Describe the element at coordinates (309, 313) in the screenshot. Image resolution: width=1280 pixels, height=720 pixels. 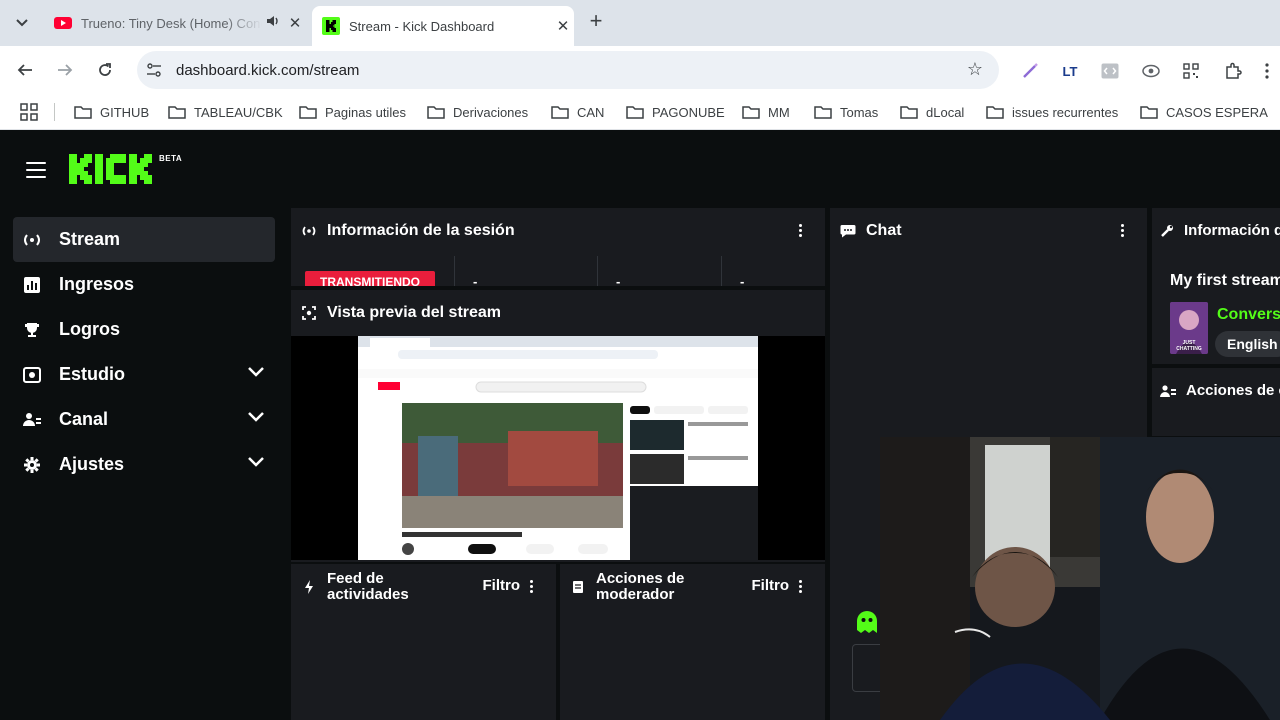
I see `camera-frame-icon` at that location.